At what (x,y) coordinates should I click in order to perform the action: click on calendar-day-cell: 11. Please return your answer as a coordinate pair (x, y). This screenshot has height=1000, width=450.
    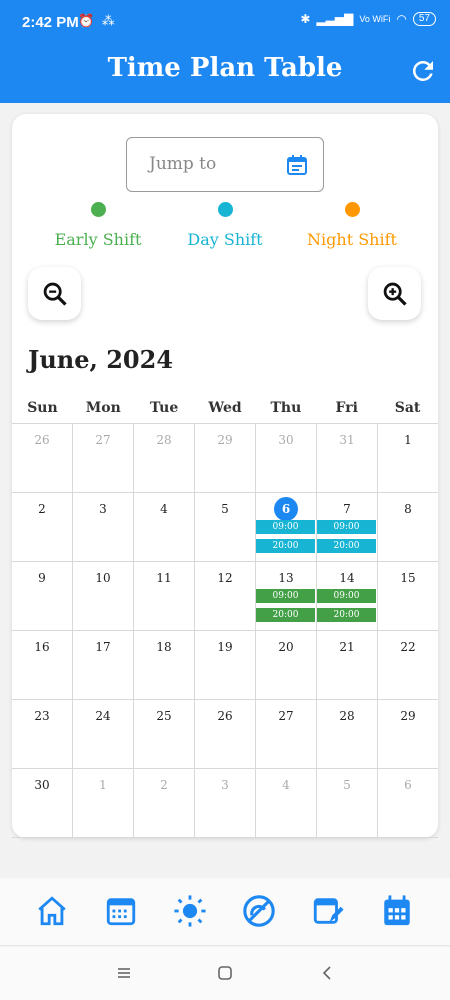
    Looking at the image, I should click on (164, 596).